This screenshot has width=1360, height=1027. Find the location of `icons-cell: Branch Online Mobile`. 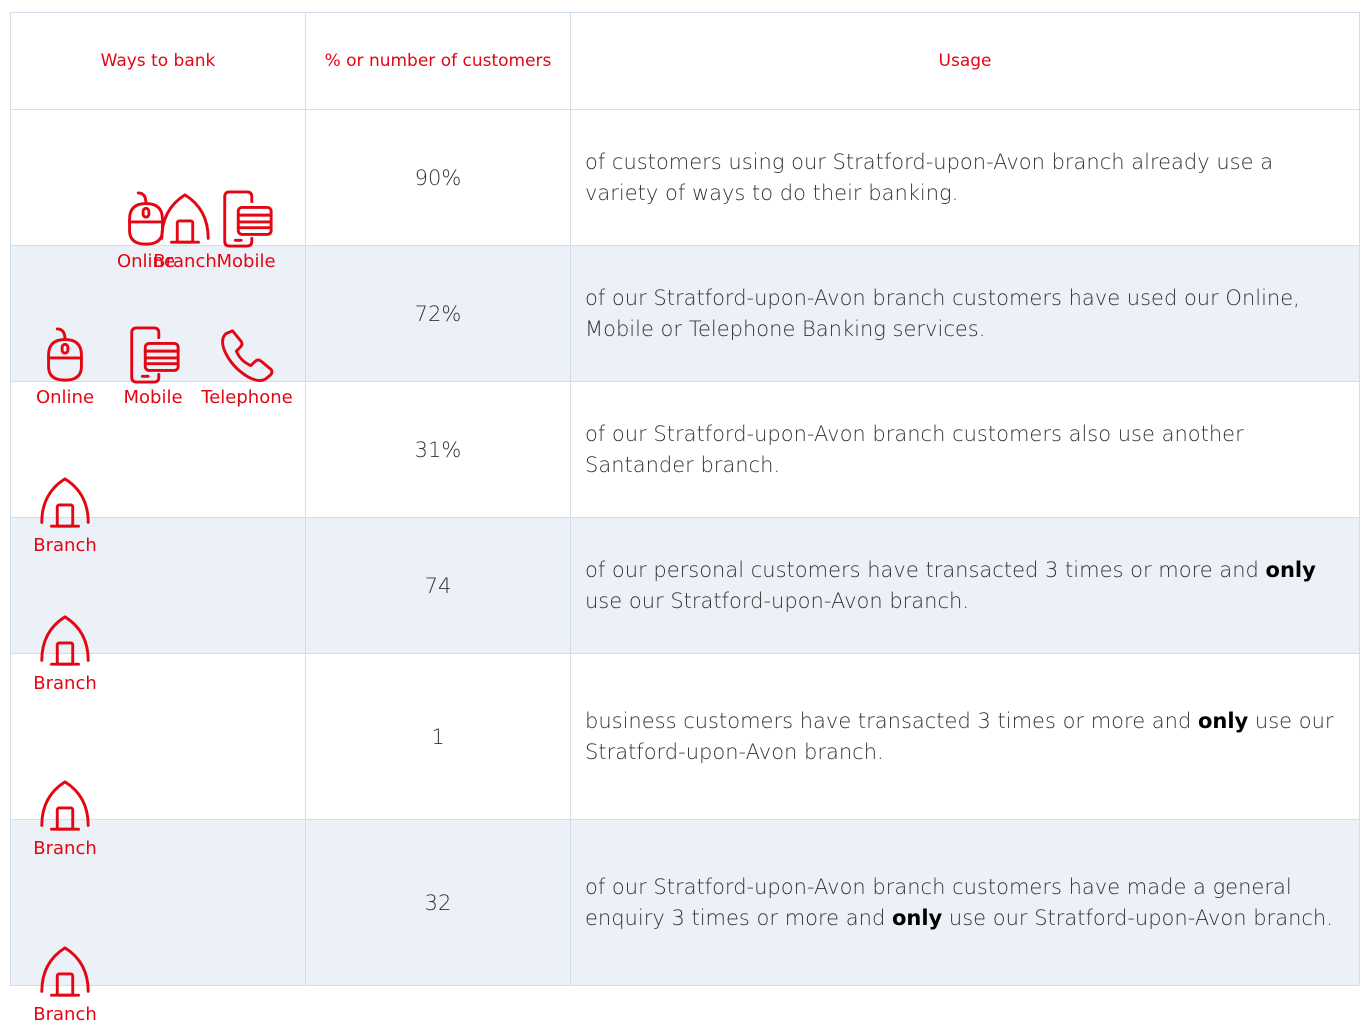

icons-cell: Branch Online Mobile is located at coordinates (158, 190).